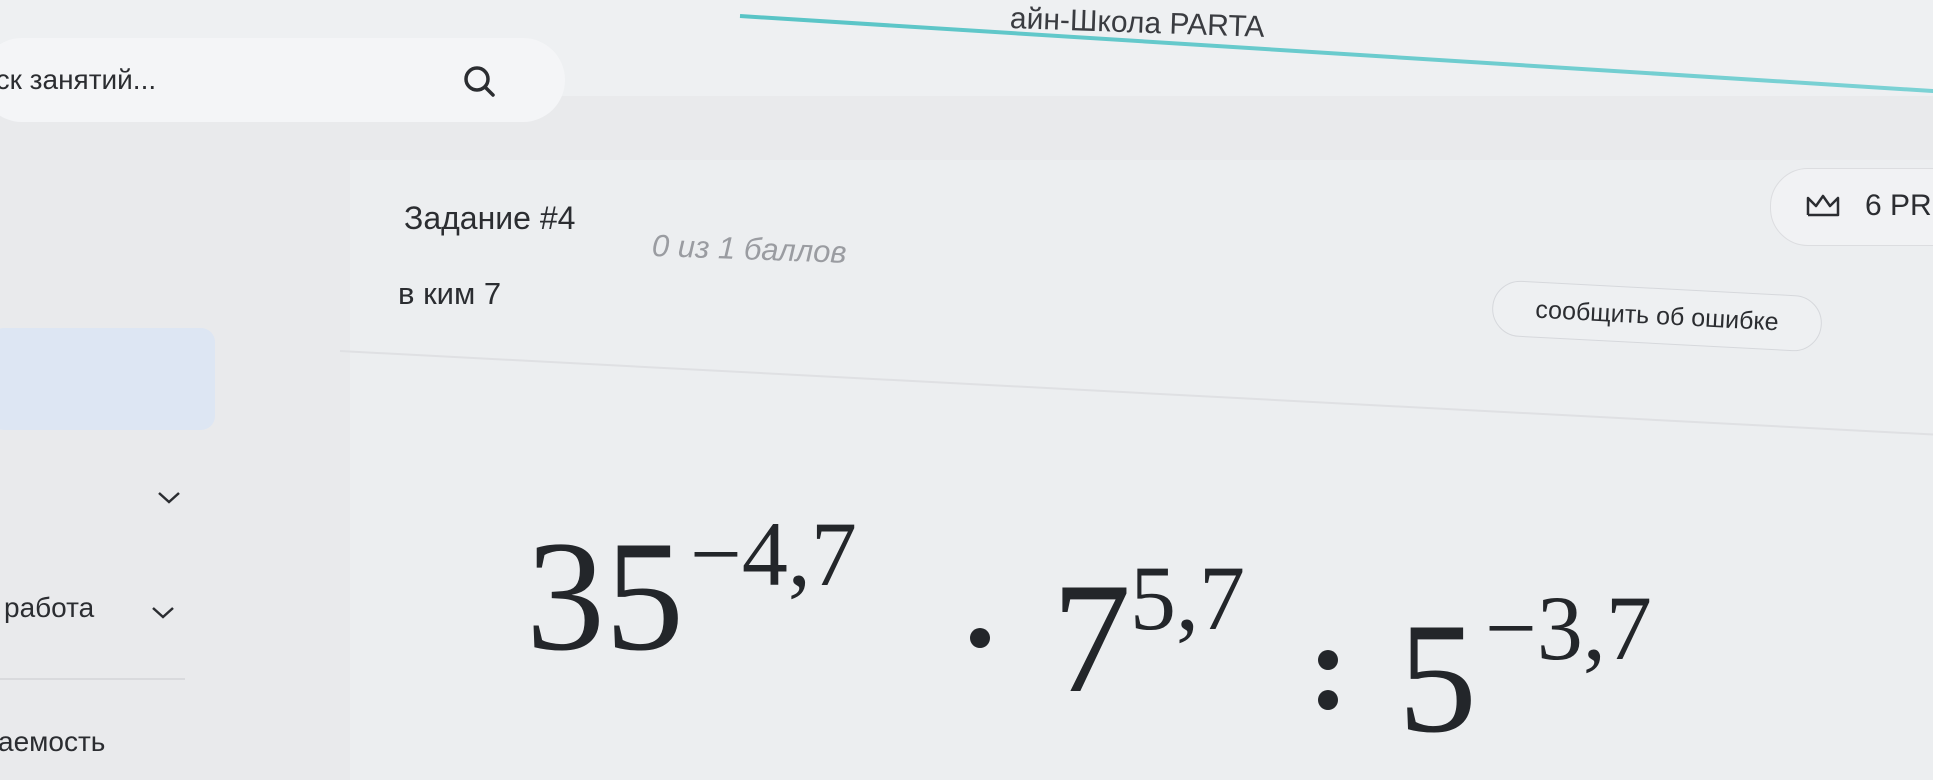 This screenshot has height=780, width=1933. I want to click on search-icon, so click(480, 82).